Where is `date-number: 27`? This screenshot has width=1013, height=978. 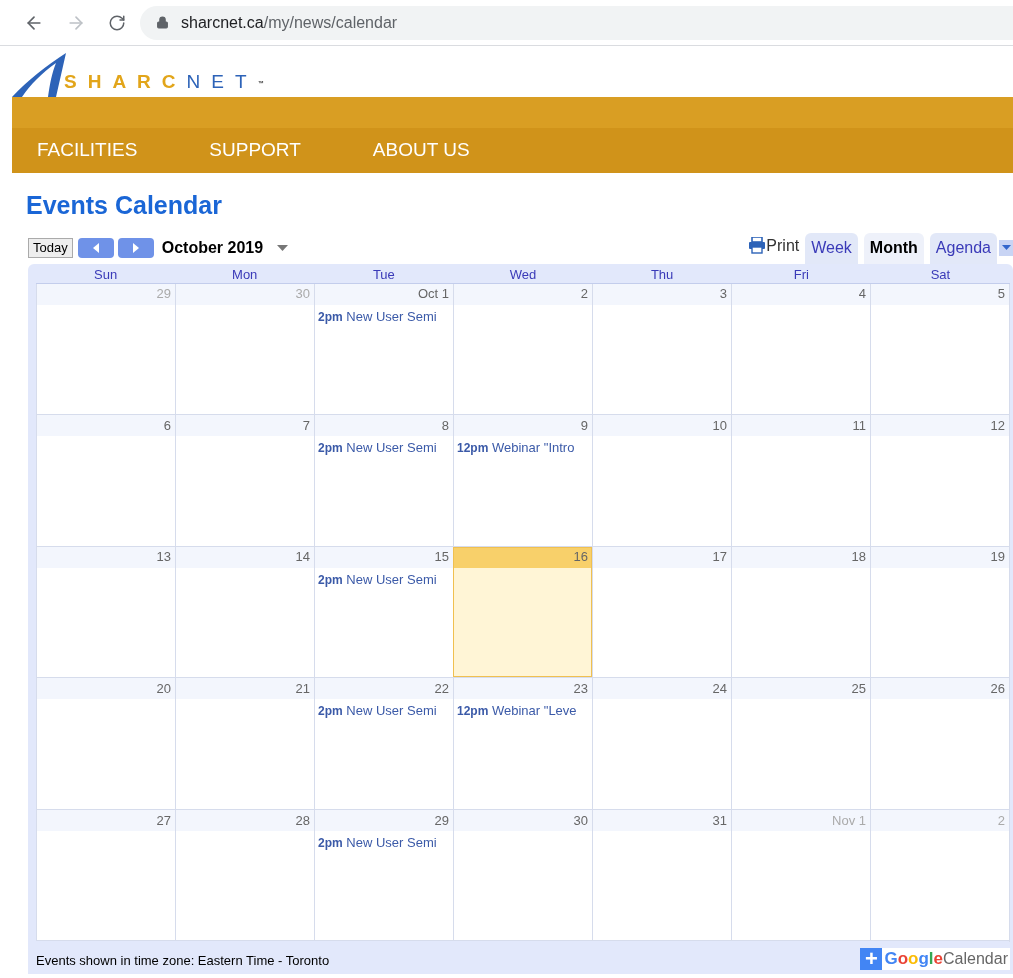 date-number: 27 is located at coordinates (163, 820).